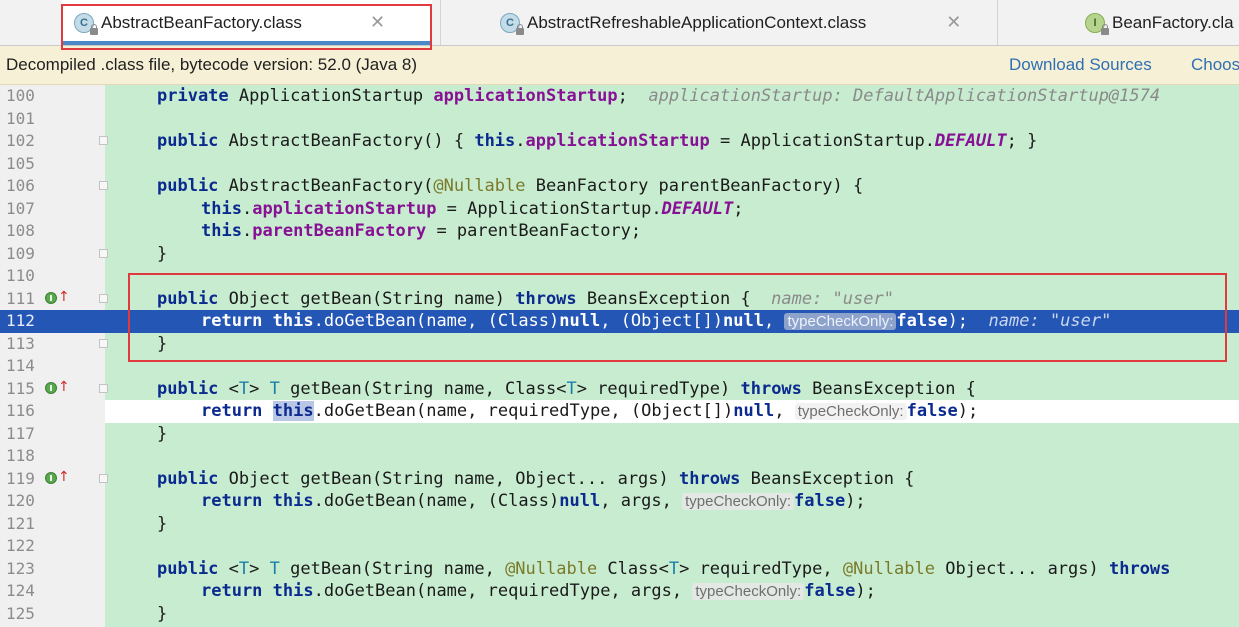 This screenshot has height=627, width=1239. I want to click on line-number: 118, so click(20, 455).